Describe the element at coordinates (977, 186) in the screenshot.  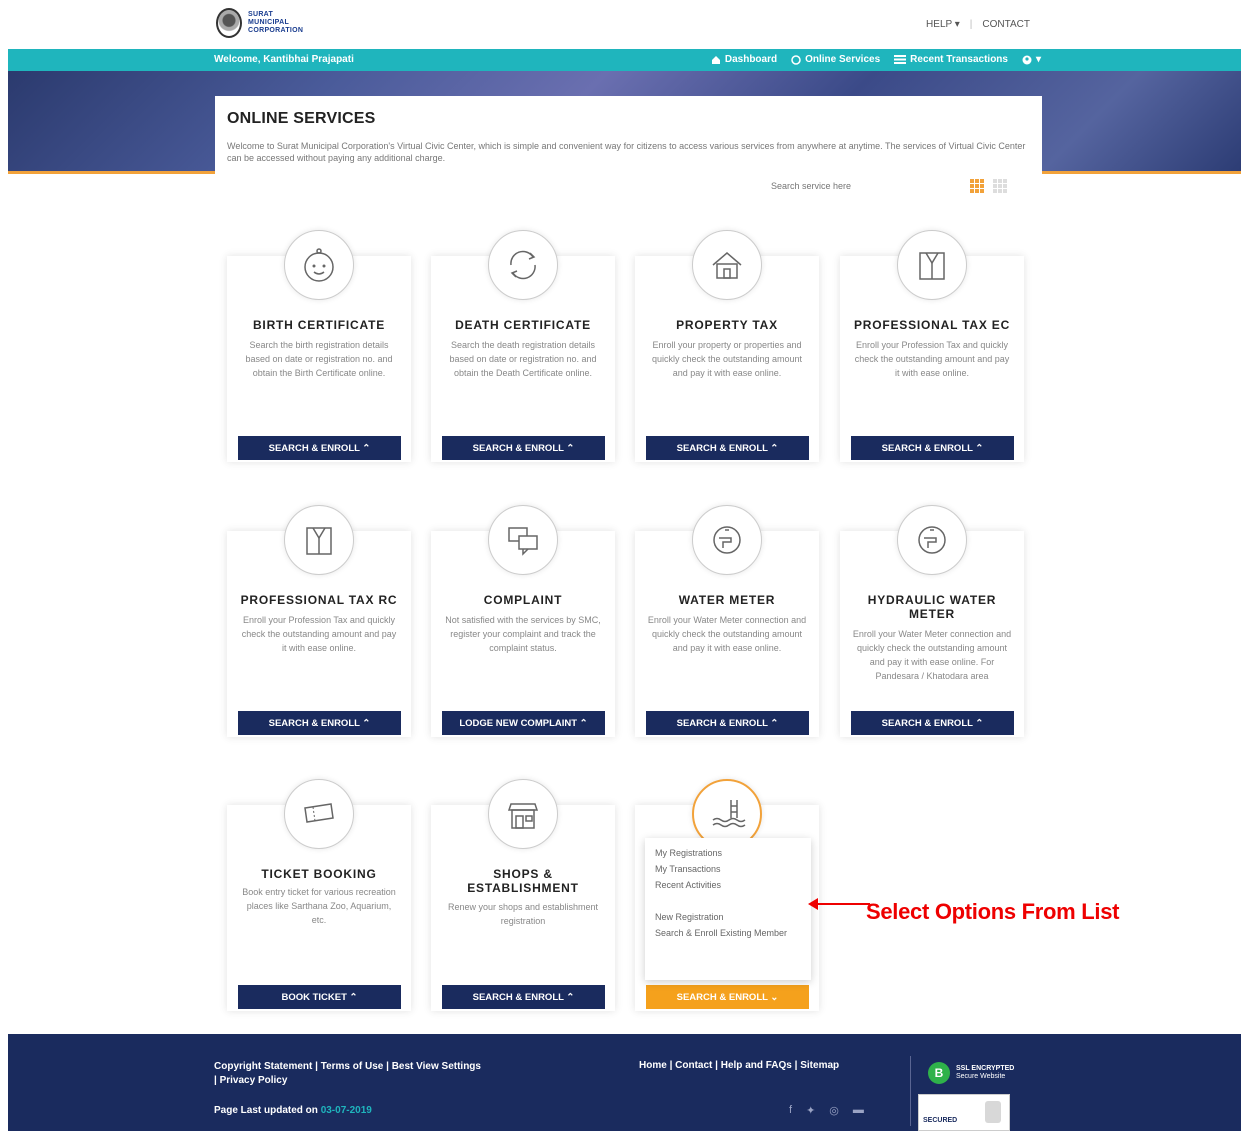
I see `grid-view-icon` at that location.